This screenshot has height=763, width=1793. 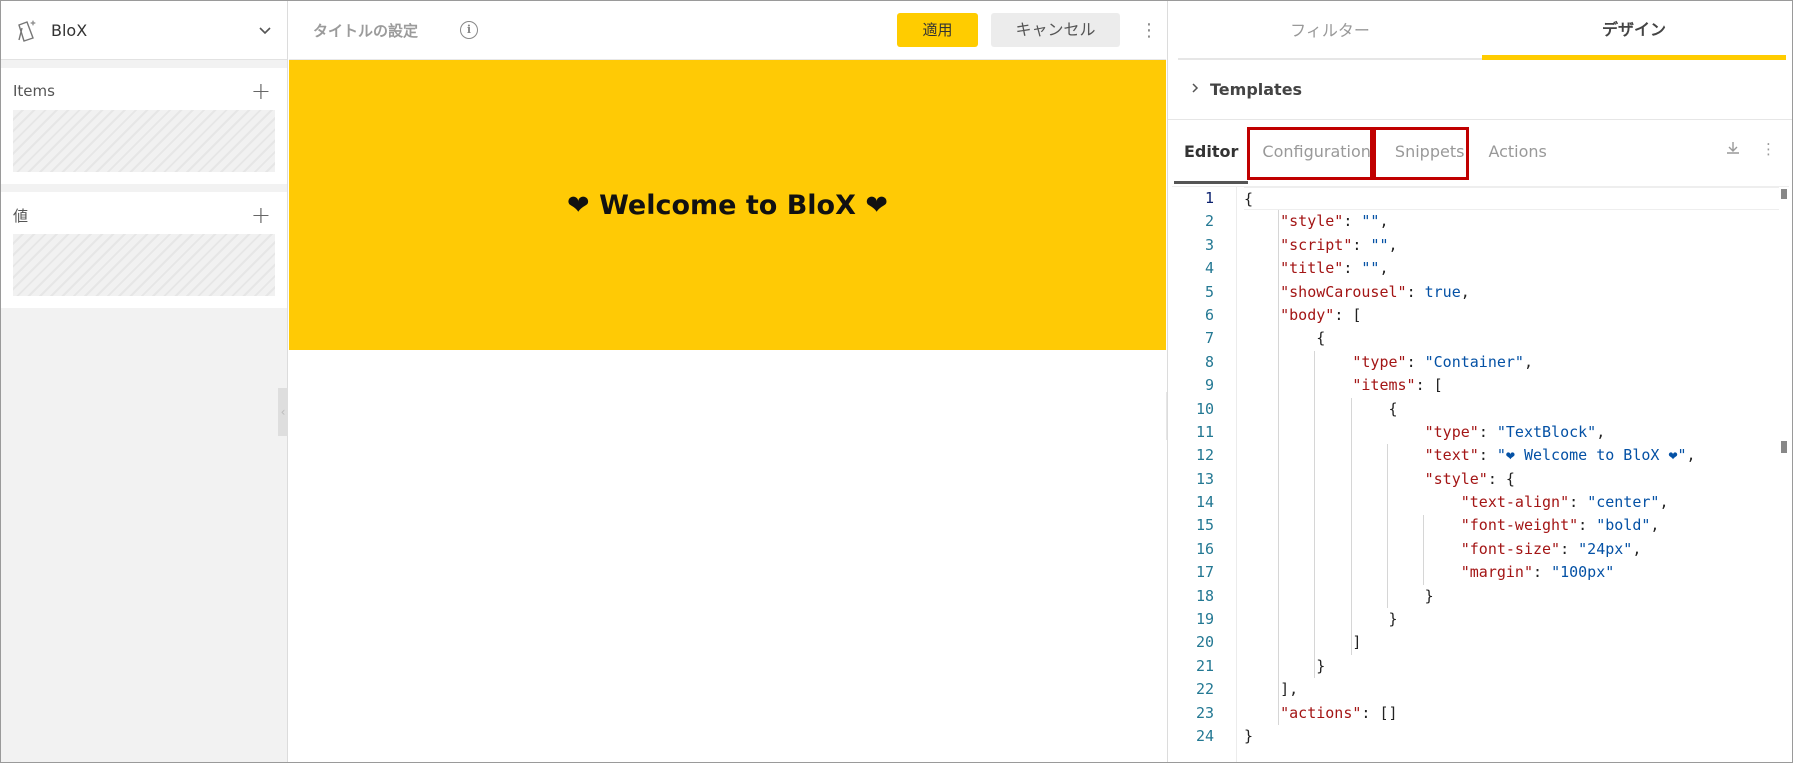 What do you see at coordinates (1517, 152) in the screenshot?
I see `tab-actions: Actions` at bounding box center [1517, 152].